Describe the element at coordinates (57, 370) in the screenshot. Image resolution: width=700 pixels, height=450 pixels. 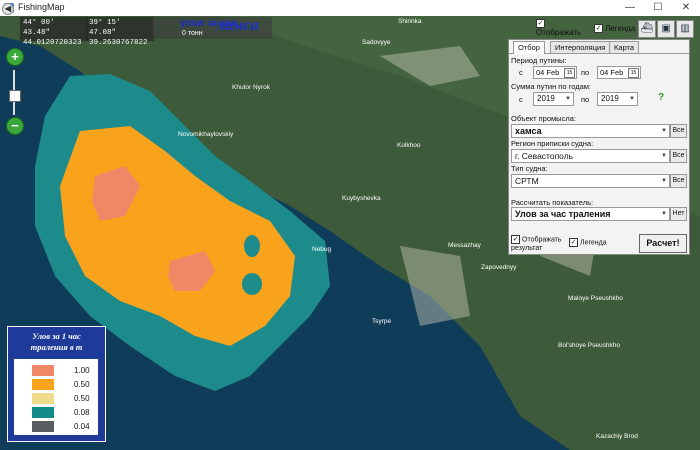
I see `legend-item: 1.00` at that location.